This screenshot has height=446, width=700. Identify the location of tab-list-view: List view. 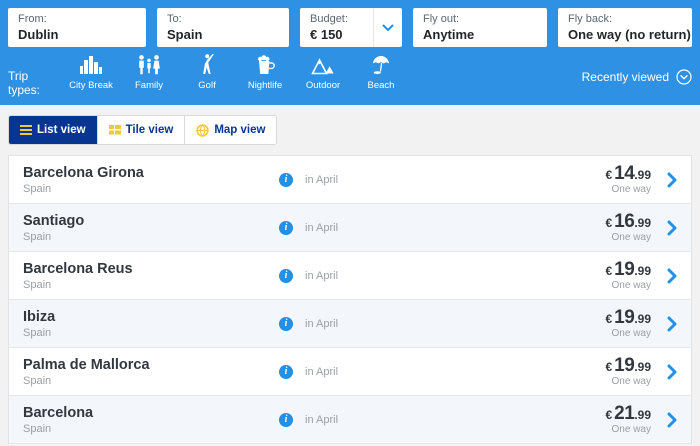
(53, 130).